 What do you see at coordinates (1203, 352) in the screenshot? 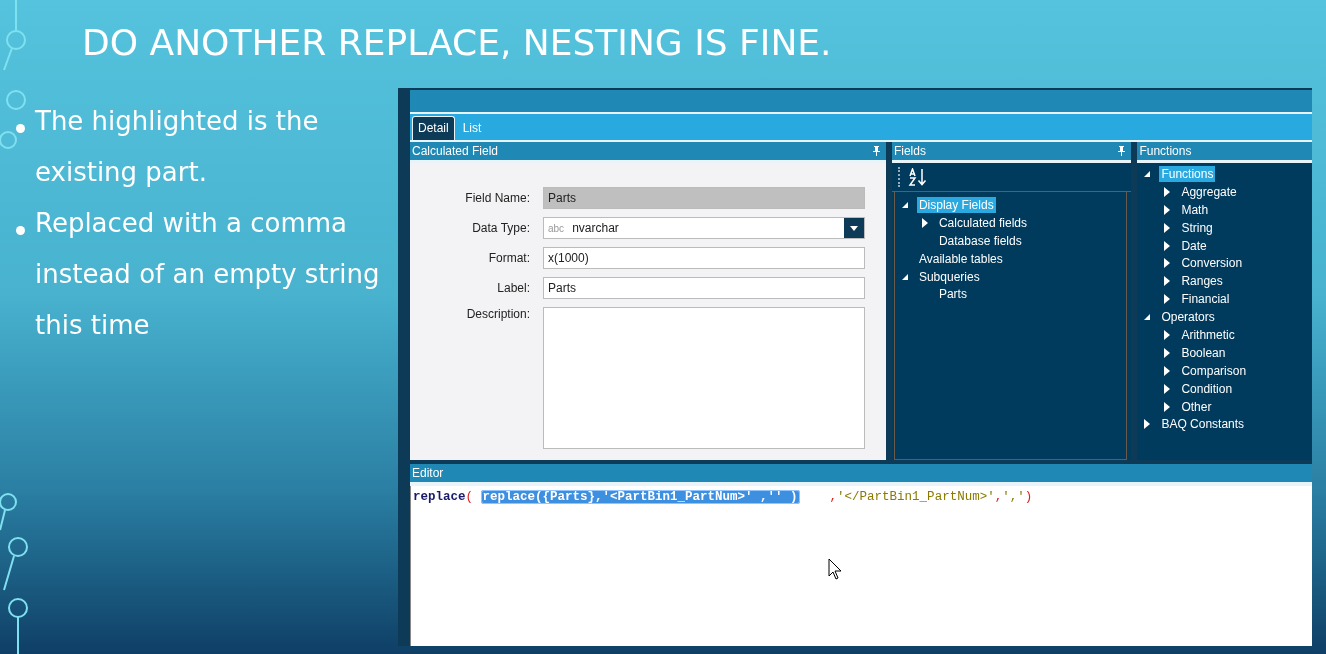
I see `tree-item: Boolean` at bounding box center [1203, 352].